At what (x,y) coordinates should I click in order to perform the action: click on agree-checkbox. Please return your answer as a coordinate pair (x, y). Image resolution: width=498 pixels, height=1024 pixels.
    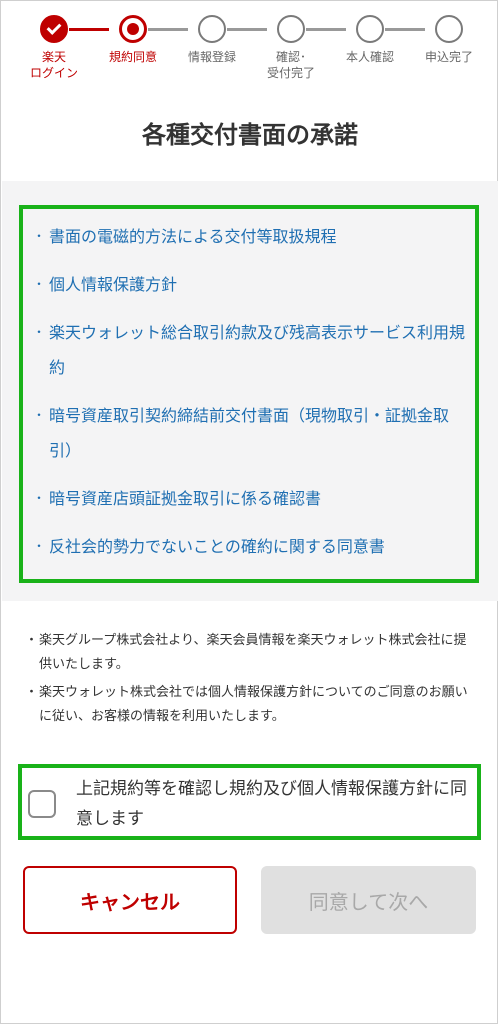
    Looking at the image, I should click on (42, 804).